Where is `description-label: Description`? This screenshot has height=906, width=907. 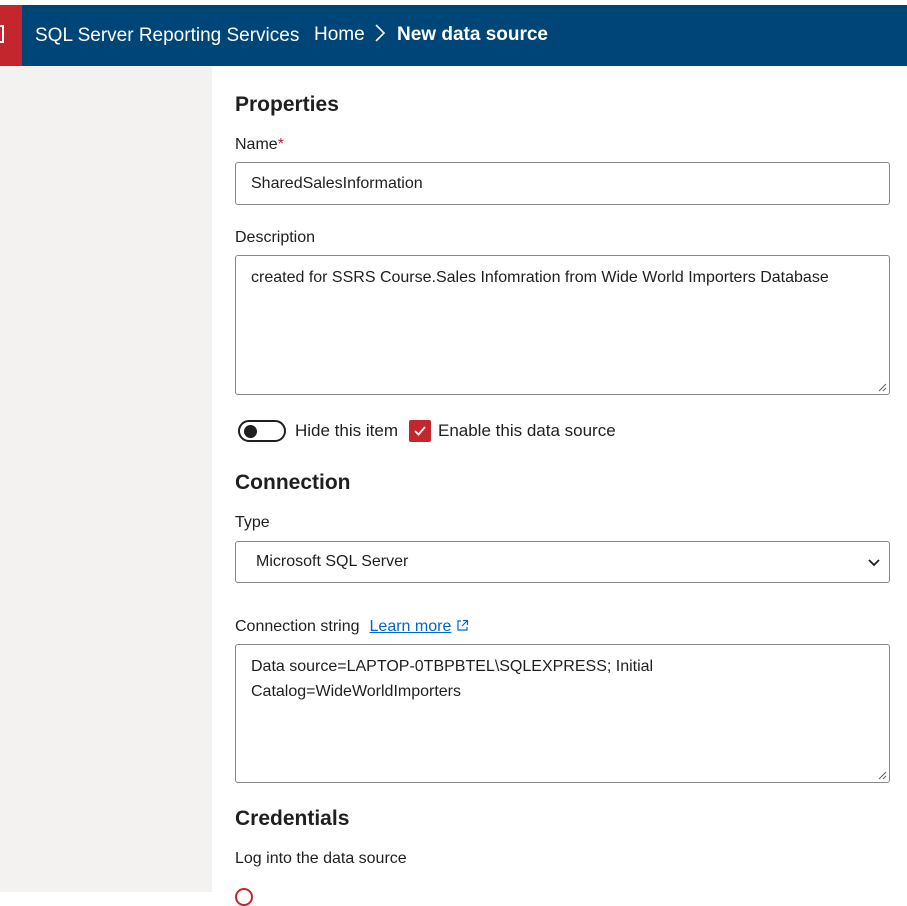
description-label: Description is located at coordinates (275, 237).